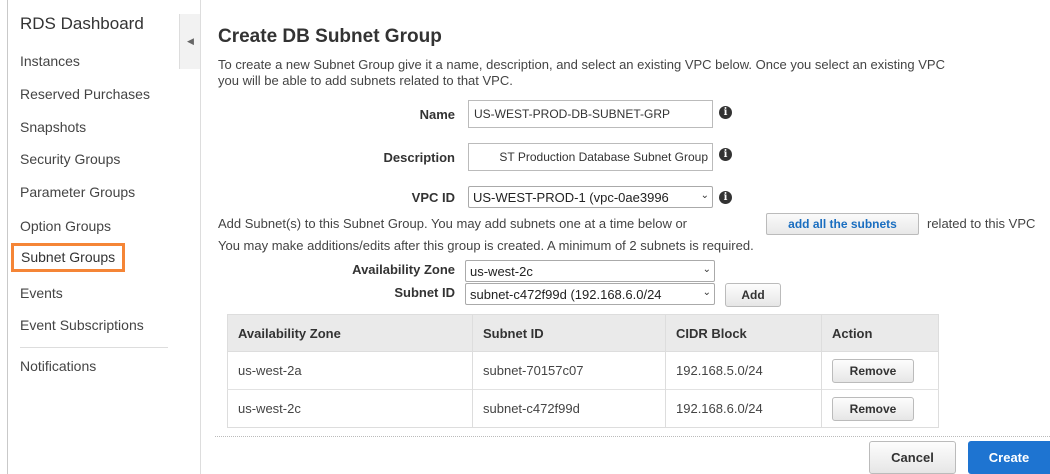 The image size is (1050, 474). What do you see at coordinates (603, 157) in the screenshot?
I see `description-value: ST Production Database Subnet Group` at bounding box center [603, 157].